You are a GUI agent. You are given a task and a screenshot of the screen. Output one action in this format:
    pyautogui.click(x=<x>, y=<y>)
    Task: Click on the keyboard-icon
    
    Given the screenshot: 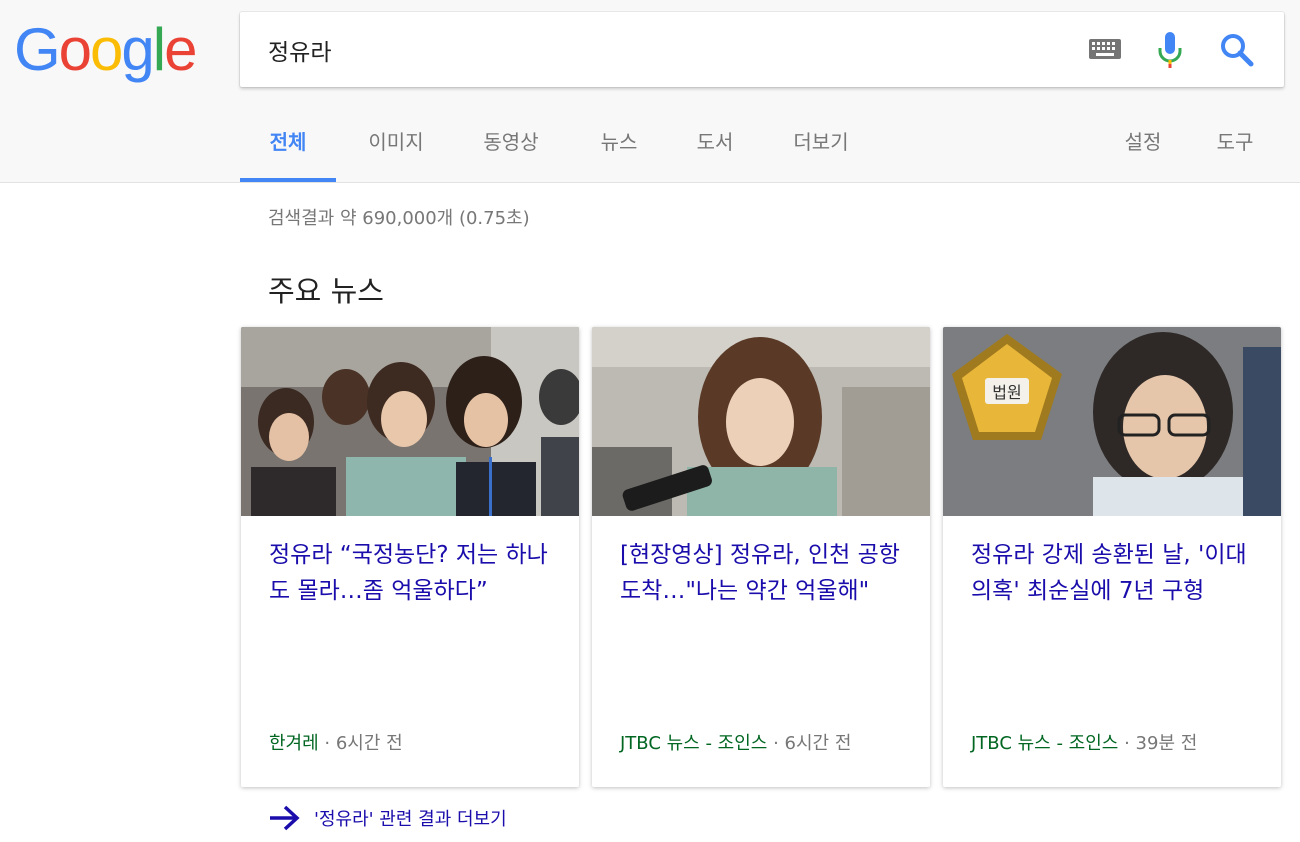 What is the action you would take?
    pyautogui.click(x=1105, y=49)
    